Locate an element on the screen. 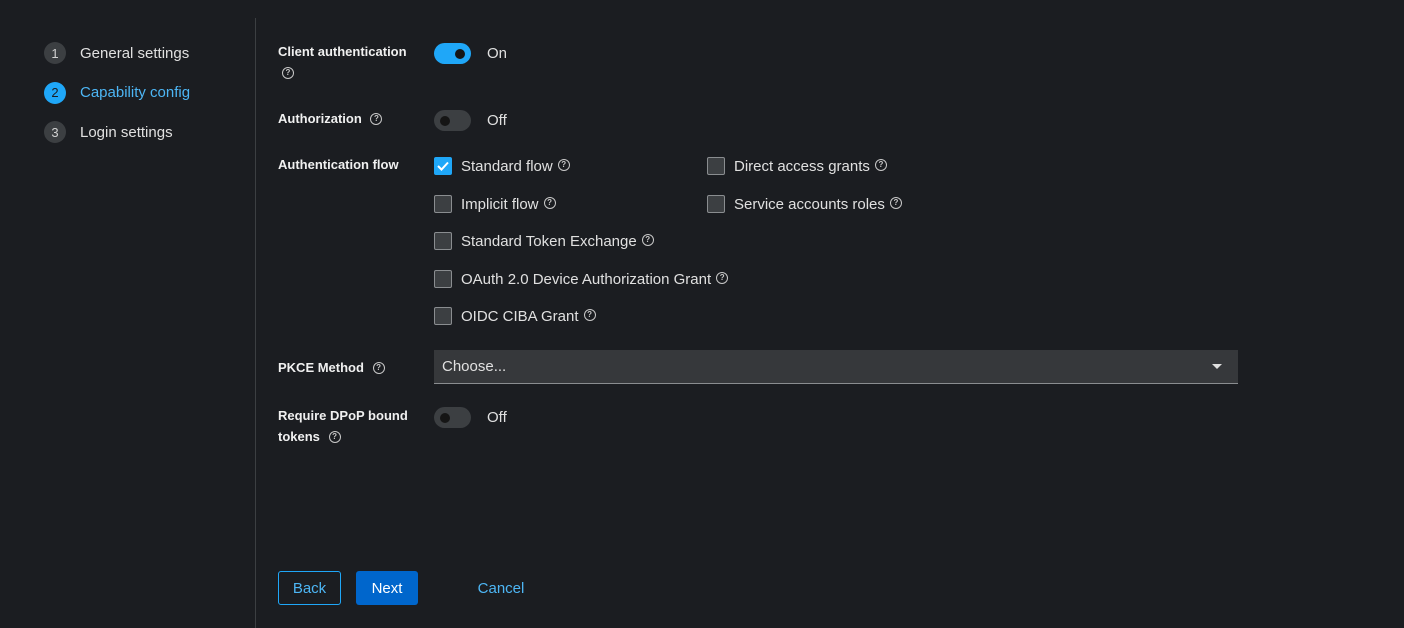 The width and height of the screenshot is (1404, 628). token-exchange-checkbox: Standard Token Exchange ? is located at coordinates (544, 241).